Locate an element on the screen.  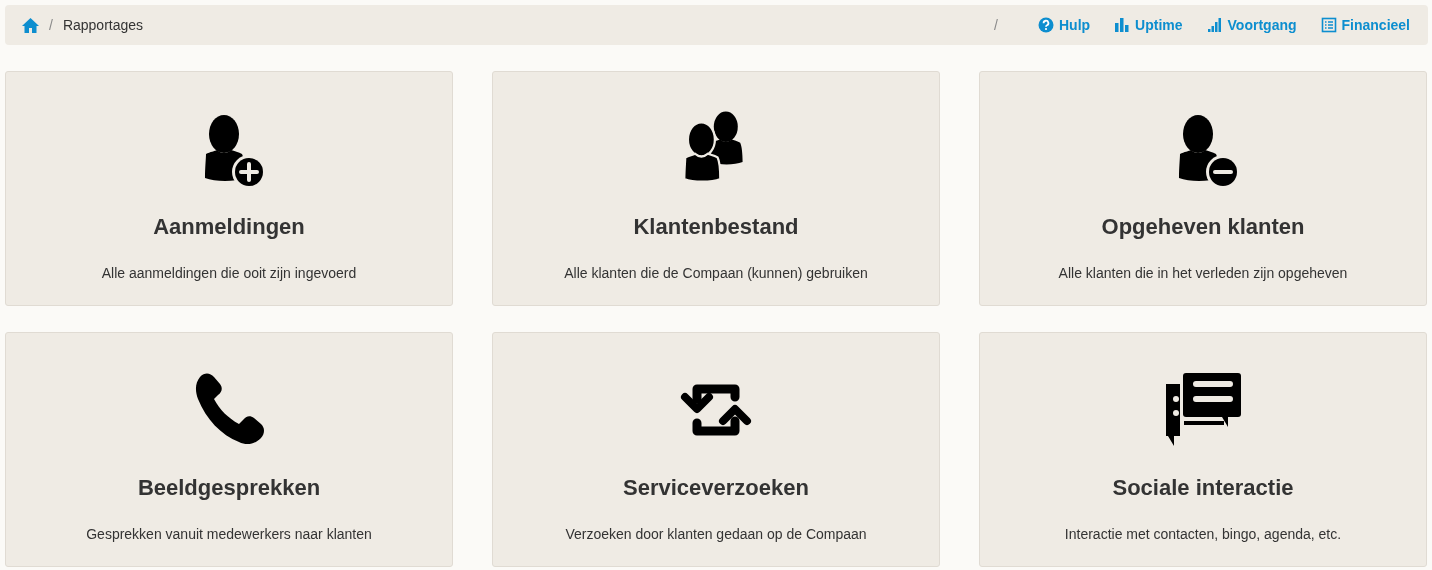
report-tile: Beeldgesprekken Gesprekken vanuit medewerkers naar klanten is located at coordinates (229, 449).